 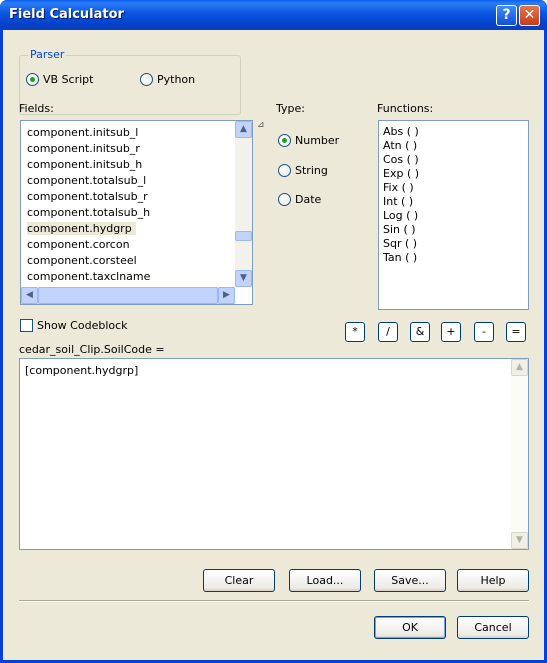 I want to click on fields-label: Fields:, so click(x=36, y=108).